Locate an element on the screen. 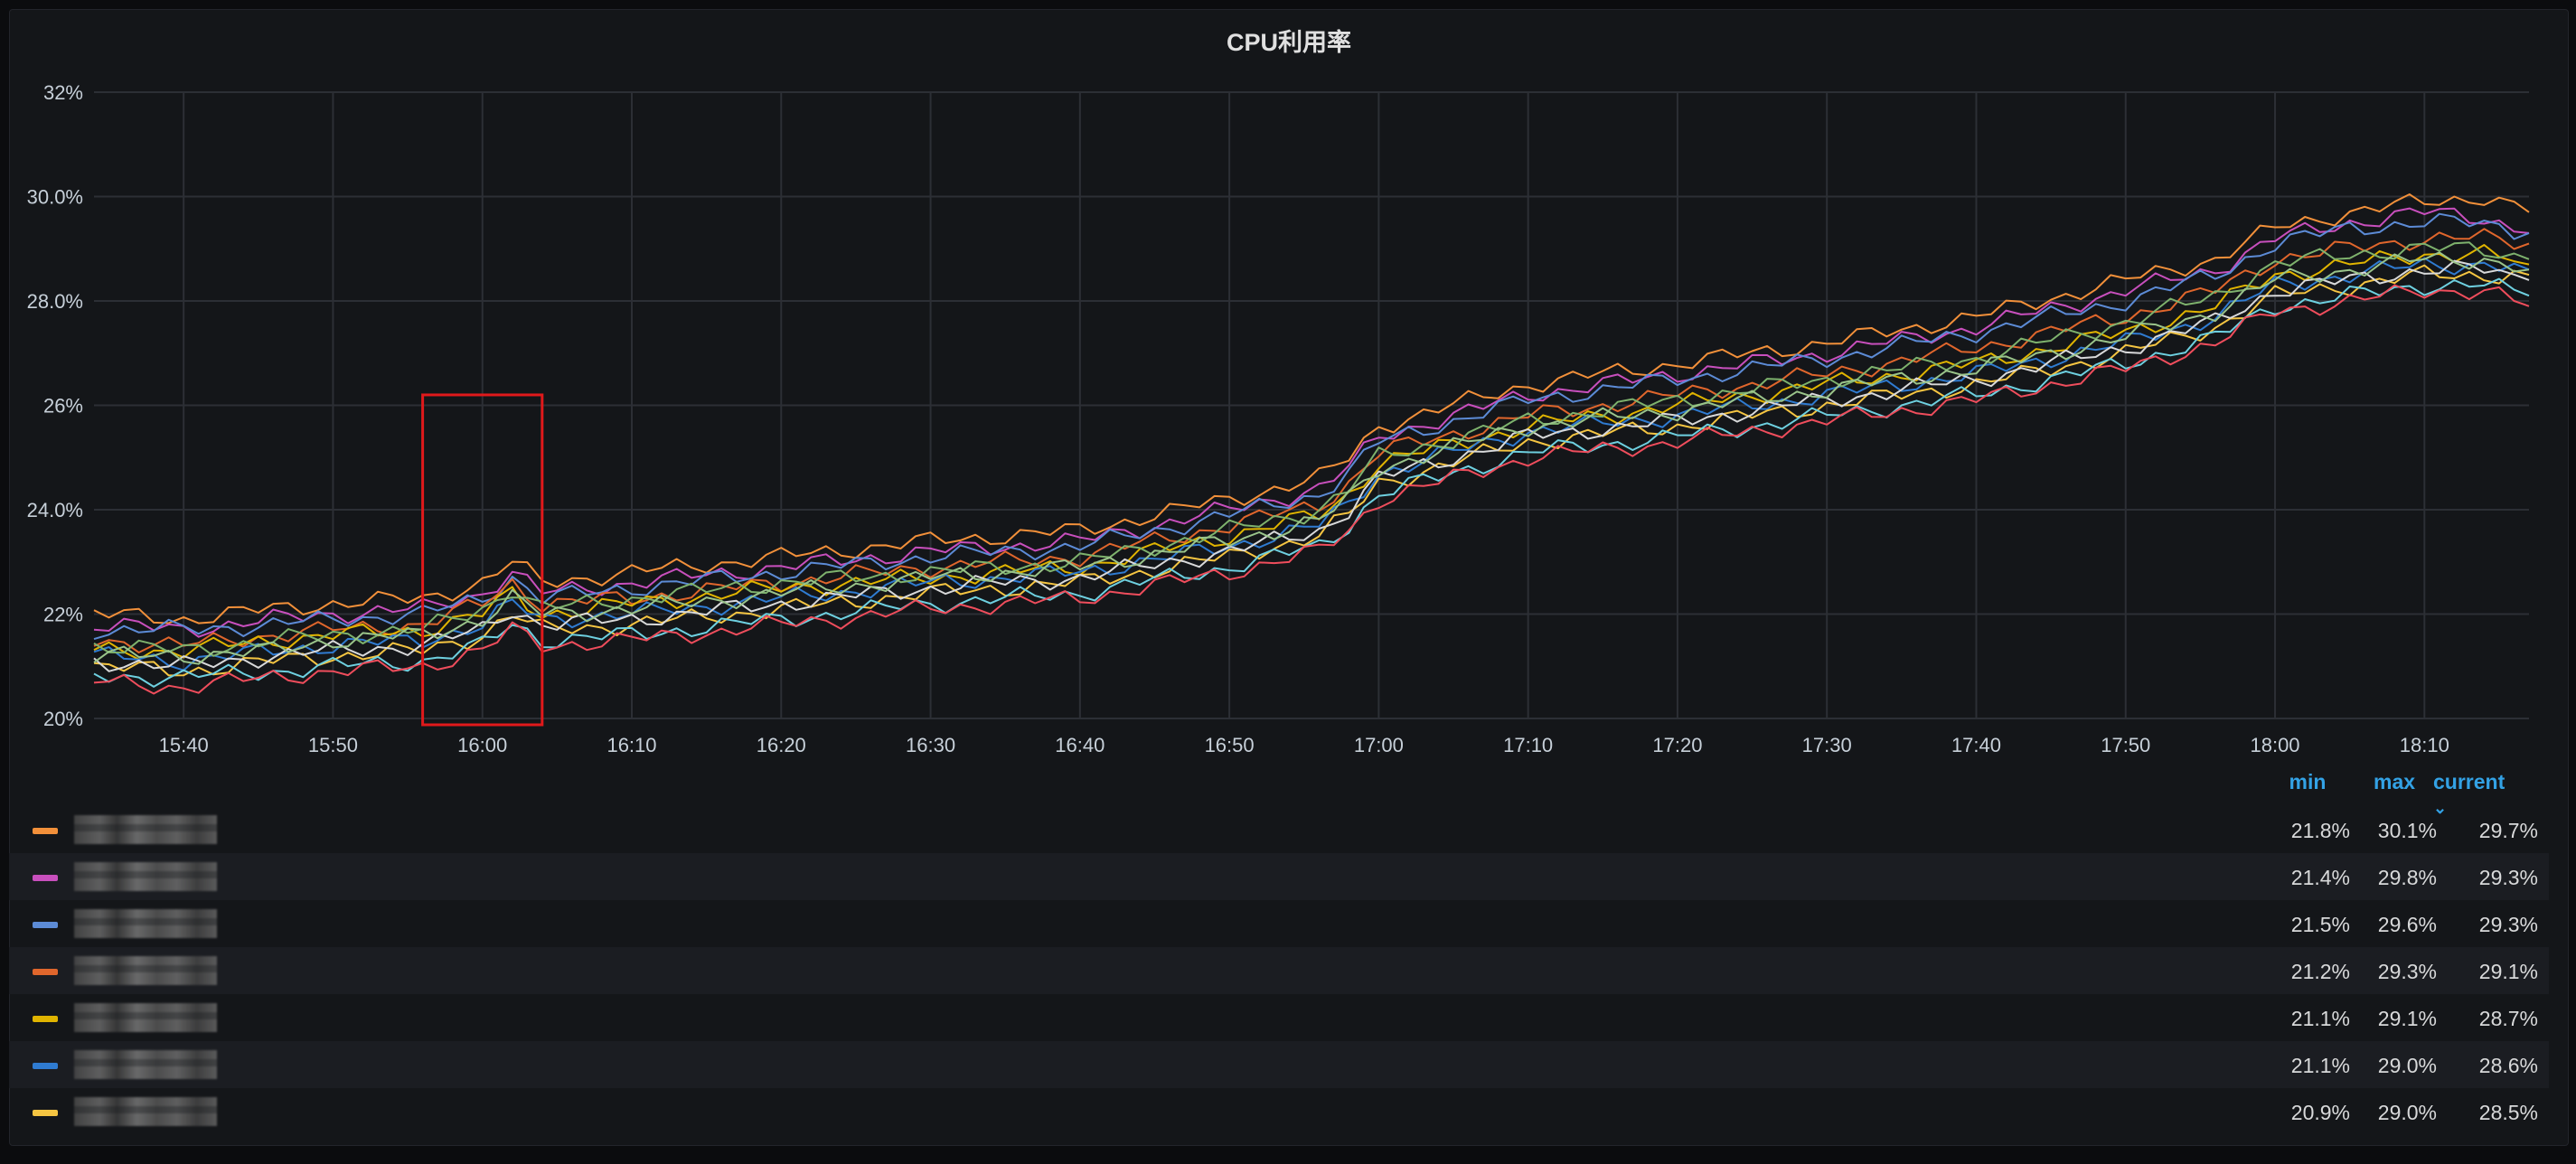 The height and width of the screenshot is (1164, 2576). x-tick-label: 17:50 is located at coordinates (2125, 745).